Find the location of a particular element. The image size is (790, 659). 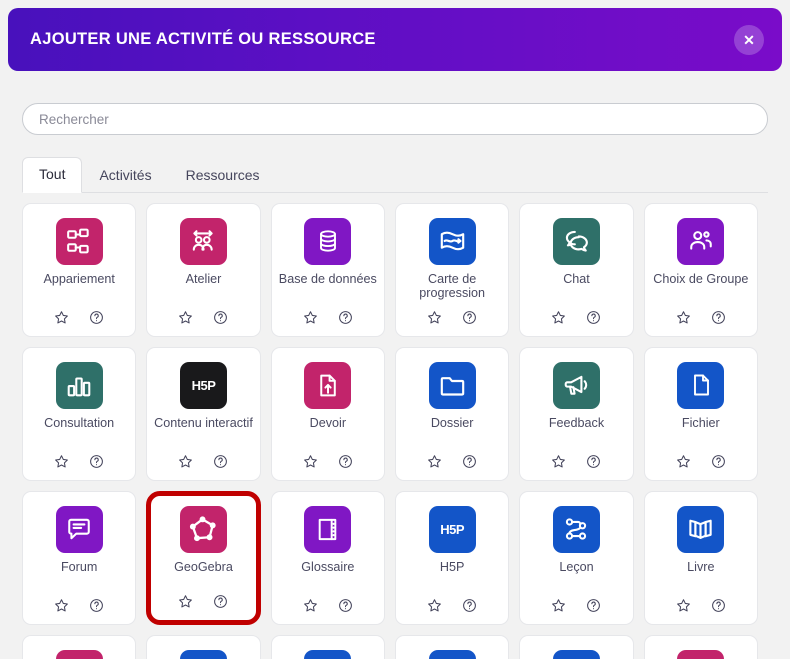

activity-card-label: Consultation is located at coordinates (79, 422).